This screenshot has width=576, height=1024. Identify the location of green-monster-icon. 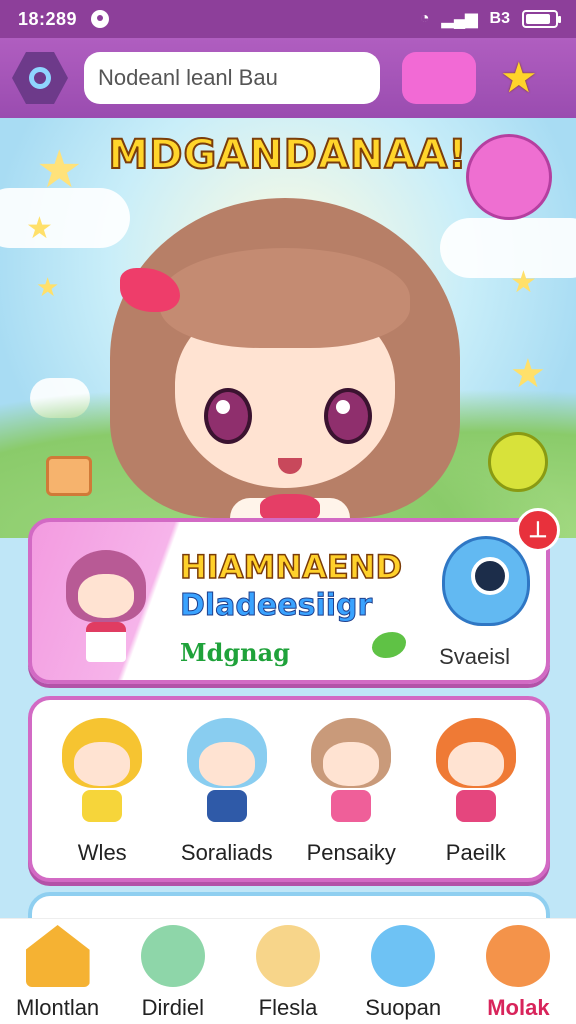
(172, 956).